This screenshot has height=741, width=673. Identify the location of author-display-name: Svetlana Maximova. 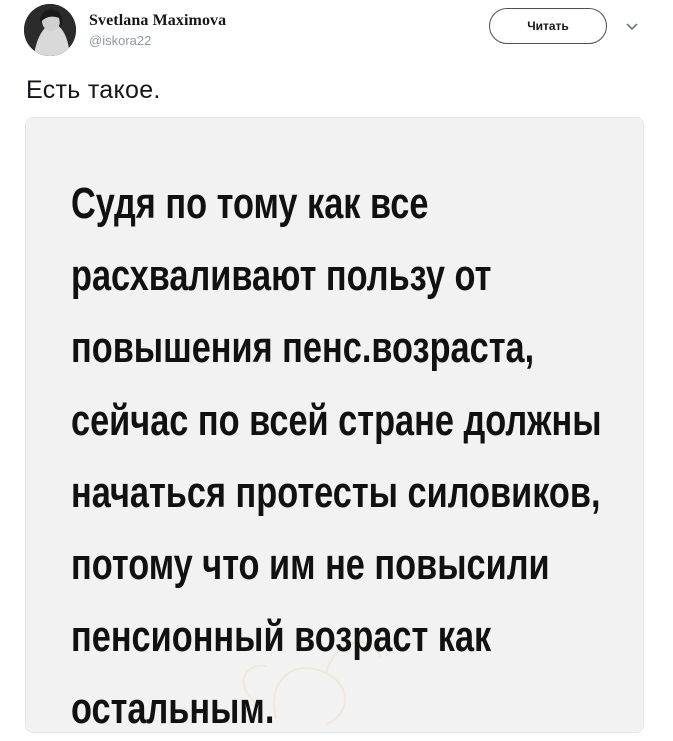
(157, 21).